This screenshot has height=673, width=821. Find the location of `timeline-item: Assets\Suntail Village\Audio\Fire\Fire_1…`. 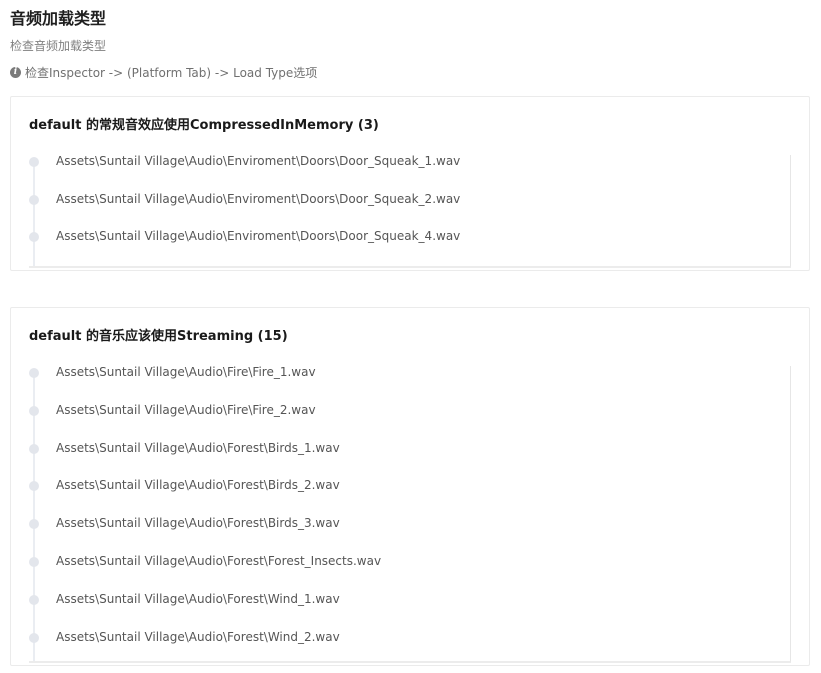

timeline-item: Assets\Suntail Village\Audio\Fire\Fire_1… is located at coordinates (409, 384).